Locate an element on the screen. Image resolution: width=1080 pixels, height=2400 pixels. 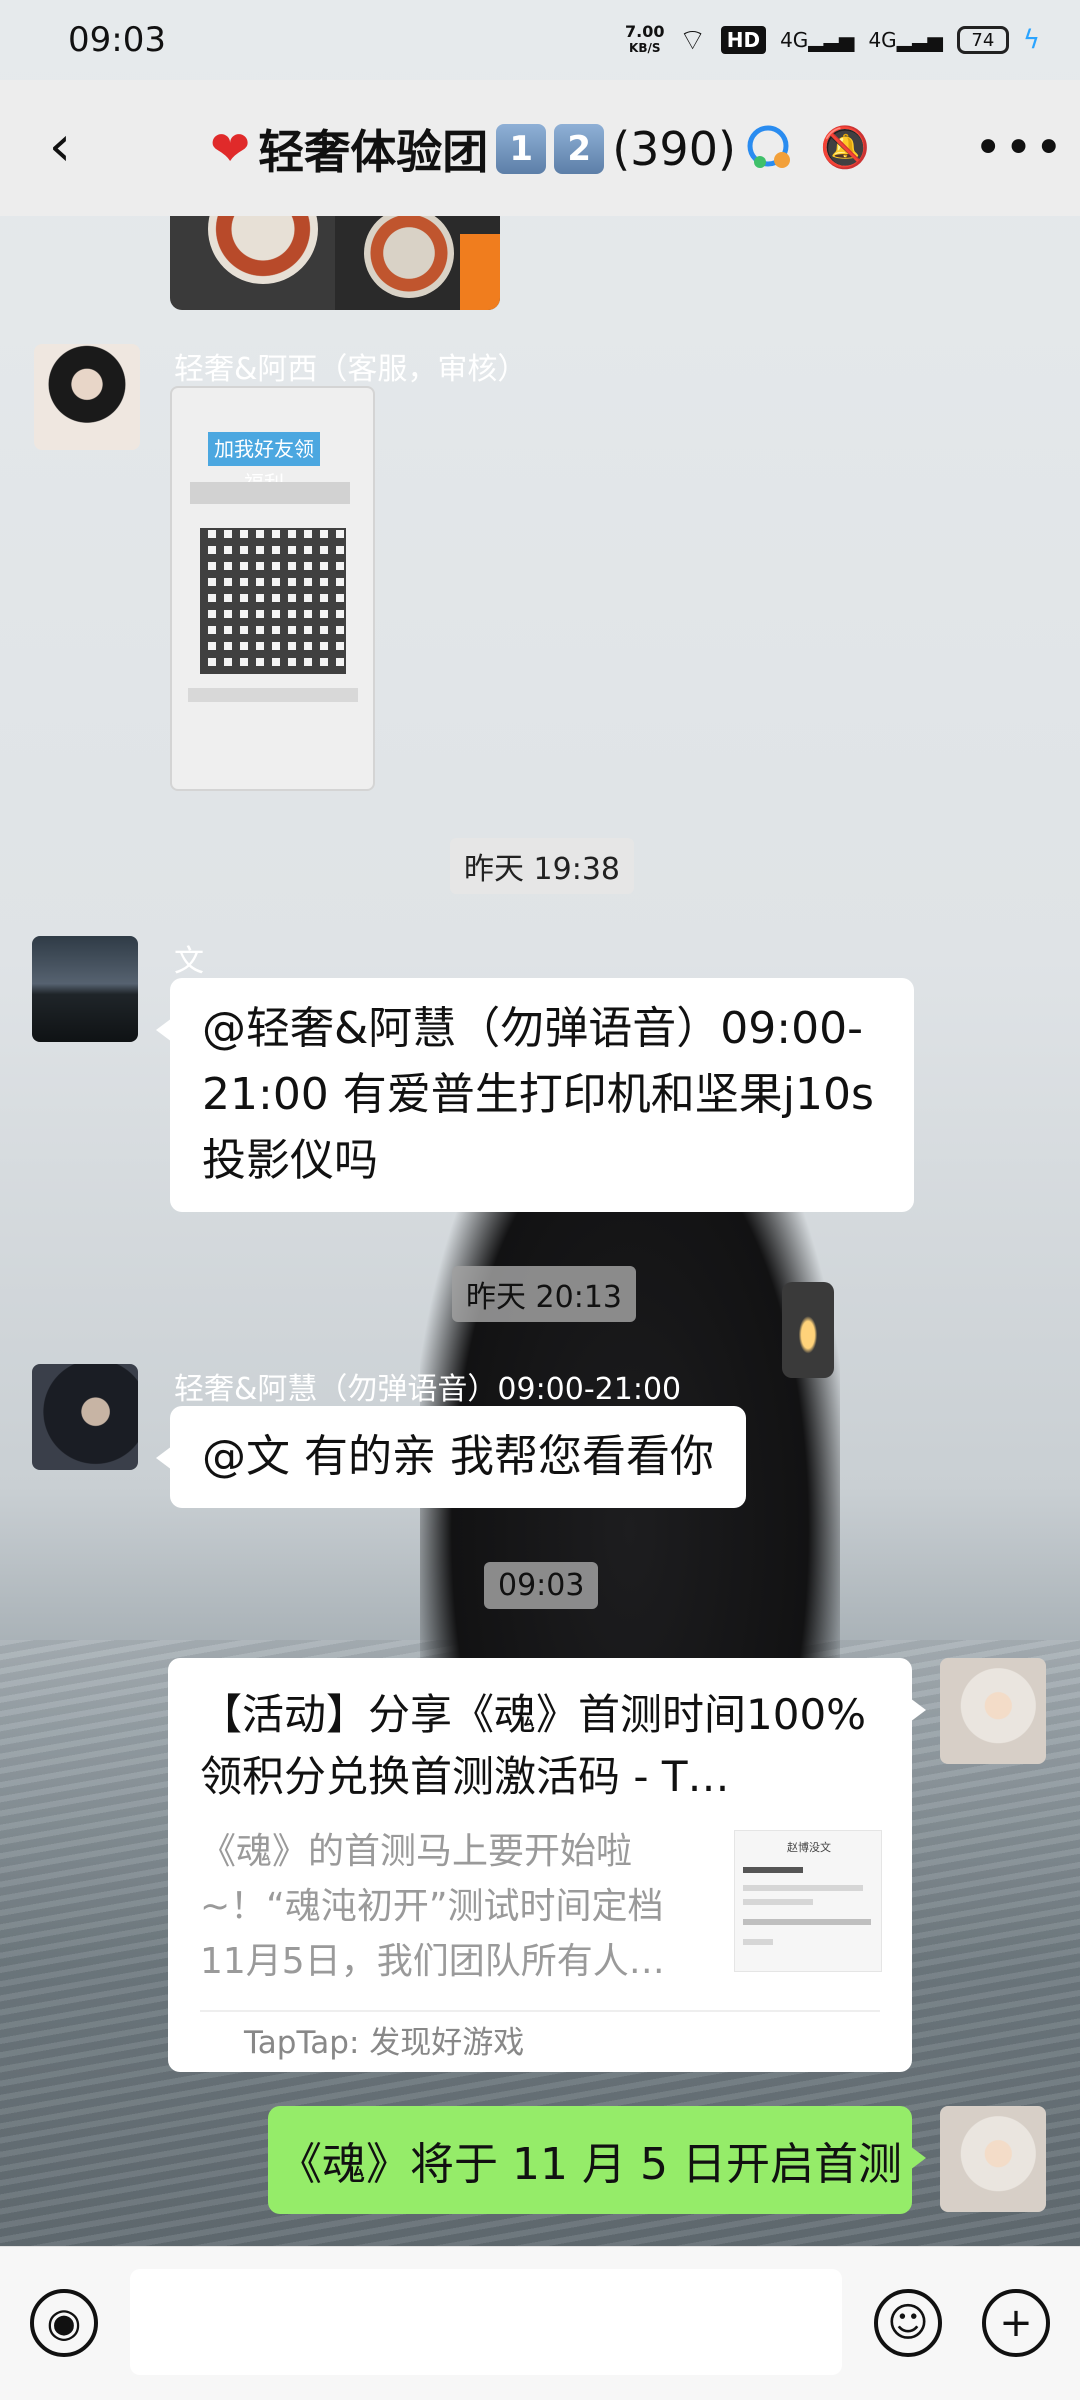
heart-icon: ❤ is located at coordinates (230, 149).